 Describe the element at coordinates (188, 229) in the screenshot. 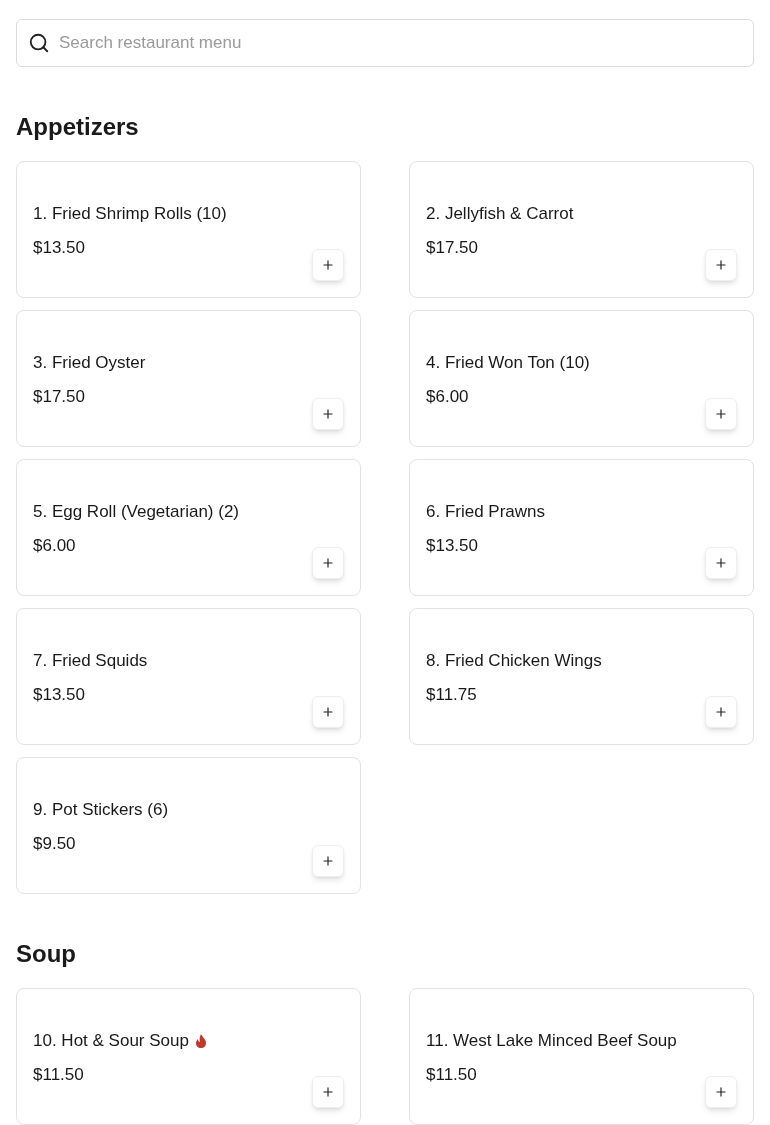

I see `menu-item-card: 1. Fried Shrimp Rolls (10) $13.50` at that location.